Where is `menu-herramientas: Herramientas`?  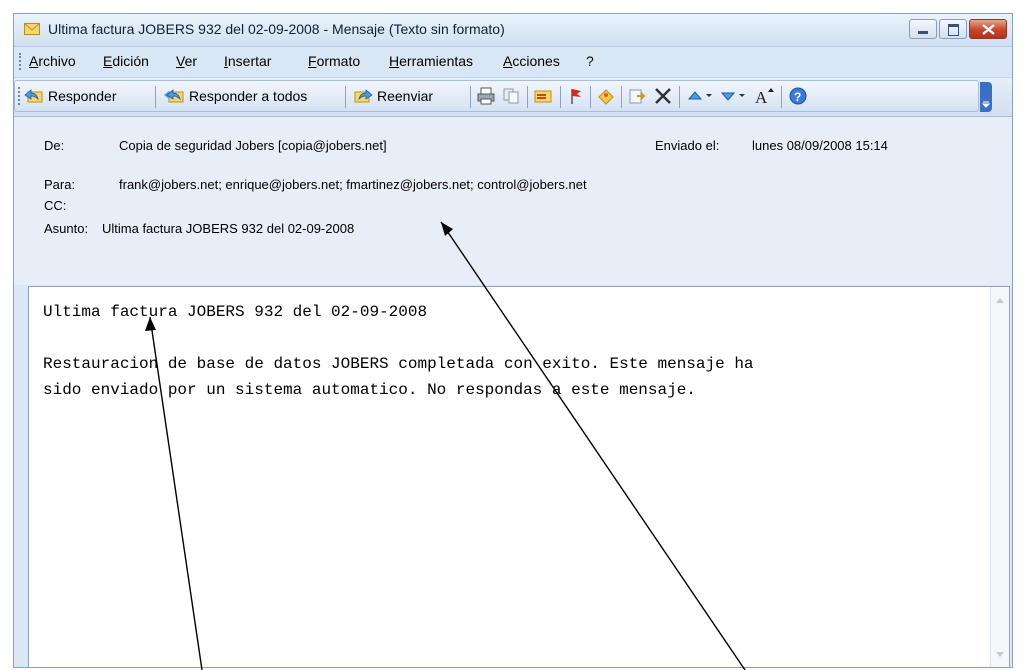
menu-herramientas: Herramientas is located at coordinates (431, 61).